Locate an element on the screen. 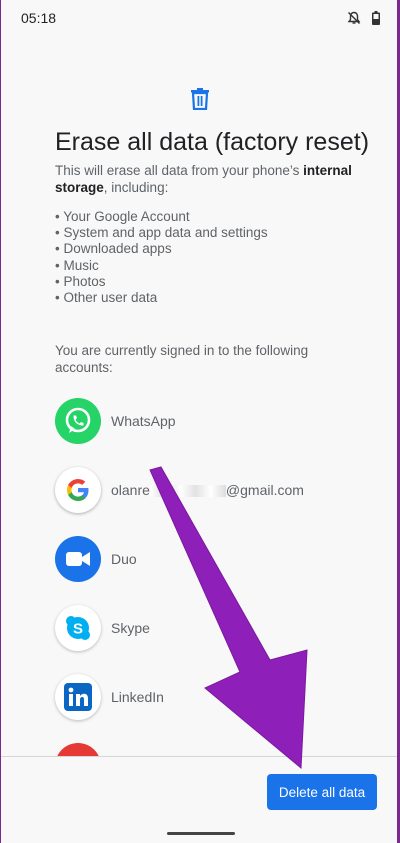 This screenshot has width=400, height=843. list-item: Photos is located at coordinates (215, 282).